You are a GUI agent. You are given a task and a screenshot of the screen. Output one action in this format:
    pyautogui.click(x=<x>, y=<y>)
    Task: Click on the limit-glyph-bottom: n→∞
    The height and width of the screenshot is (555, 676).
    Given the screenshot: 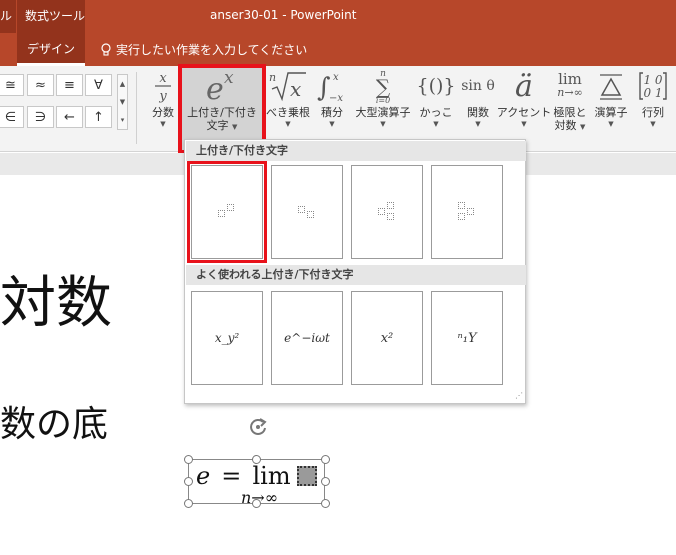 What is the action you would take?
    pyautogui.click(x=570, y=92)
    